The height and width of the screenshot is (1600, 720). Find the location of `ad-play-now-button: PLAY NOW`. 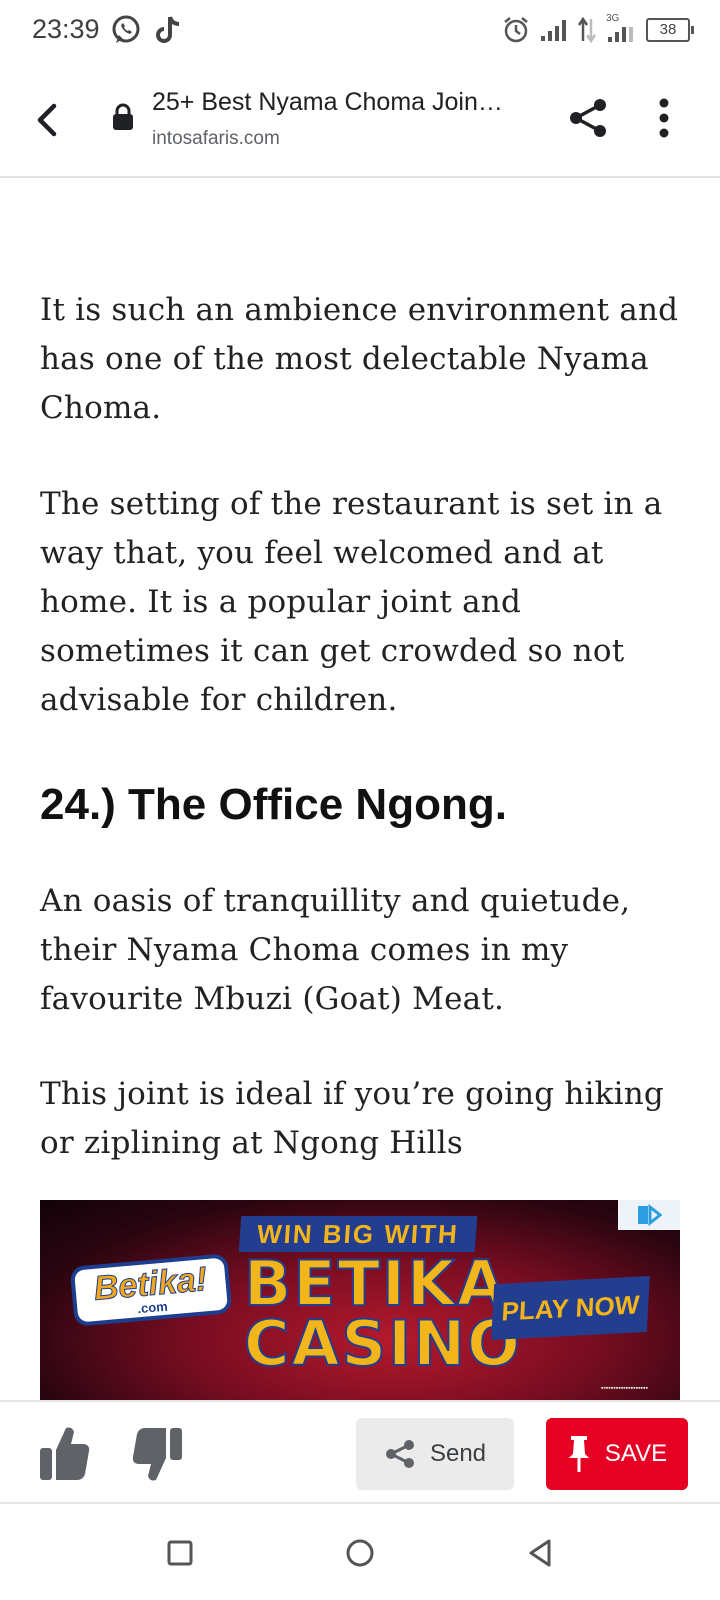

ad-play-now-button: PLAY NOW is located at coordinates (570, 1308).